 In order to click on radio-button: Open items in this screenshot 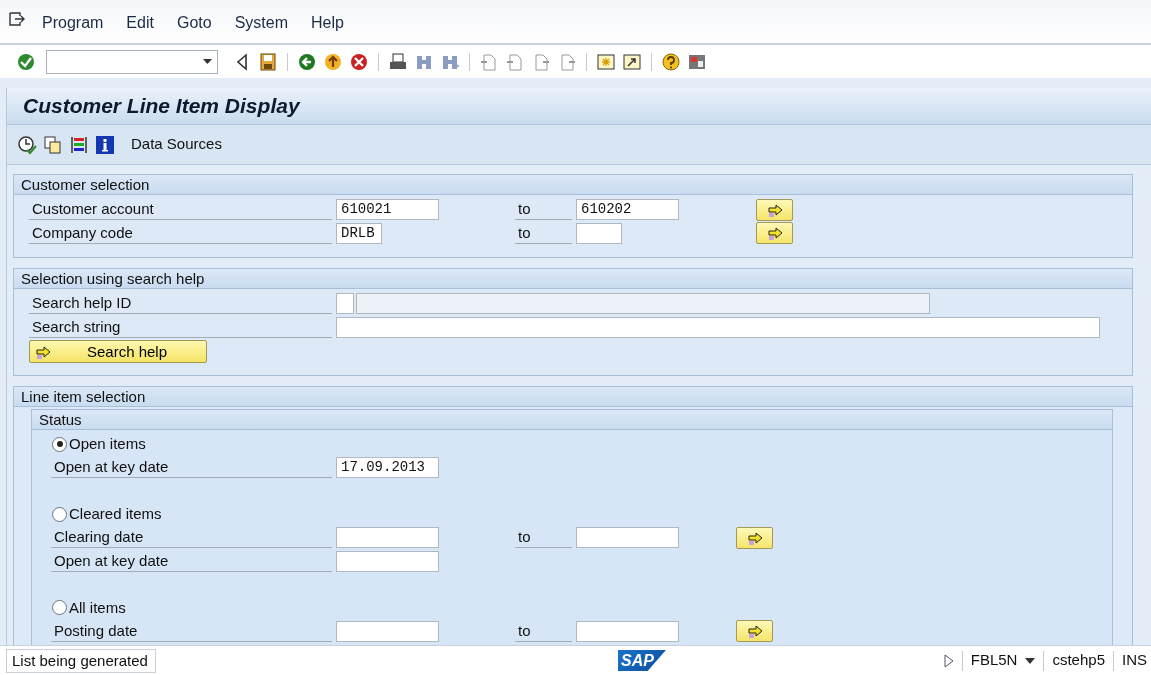, I will do `click(98, 444)`.